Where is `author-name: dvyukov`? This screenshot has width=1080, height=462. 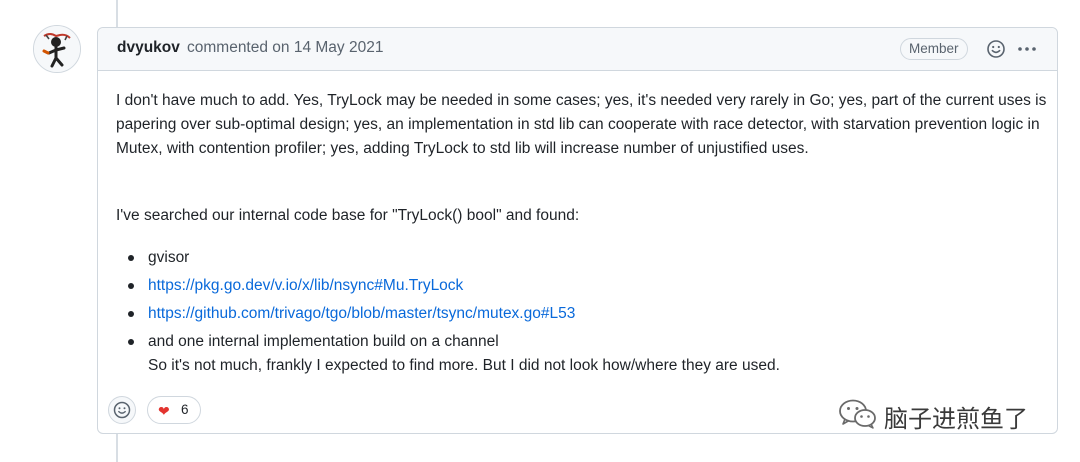
author-name: dvyukov is located at coordinates (148, 48).